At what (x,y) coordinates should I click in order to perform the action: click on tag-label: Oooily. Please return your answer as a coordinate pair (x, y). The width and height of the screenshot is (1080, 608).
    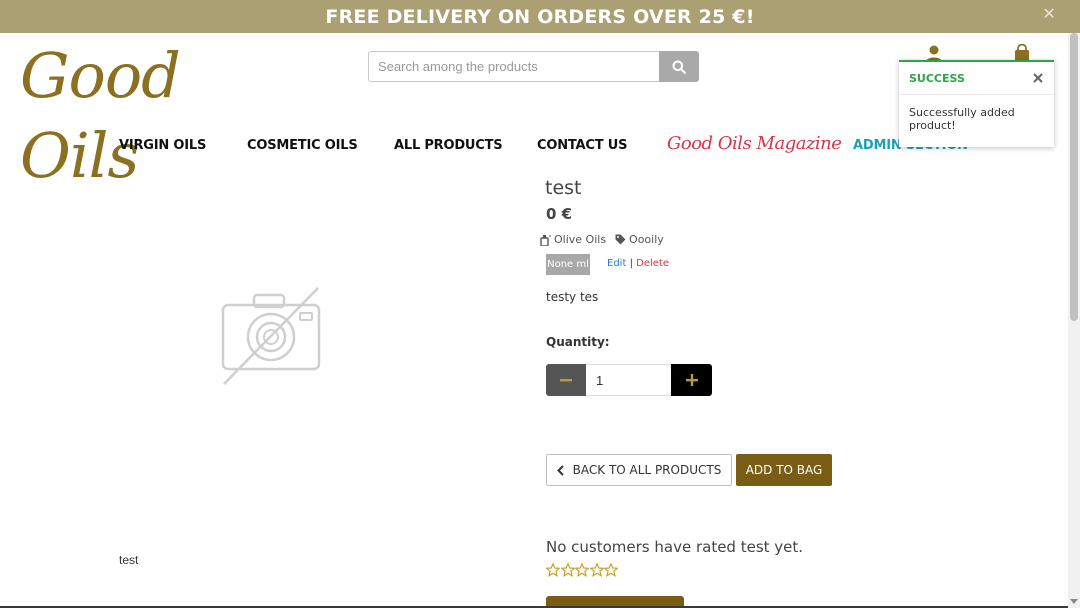
    Looking at the image, I should click on (646, 239).